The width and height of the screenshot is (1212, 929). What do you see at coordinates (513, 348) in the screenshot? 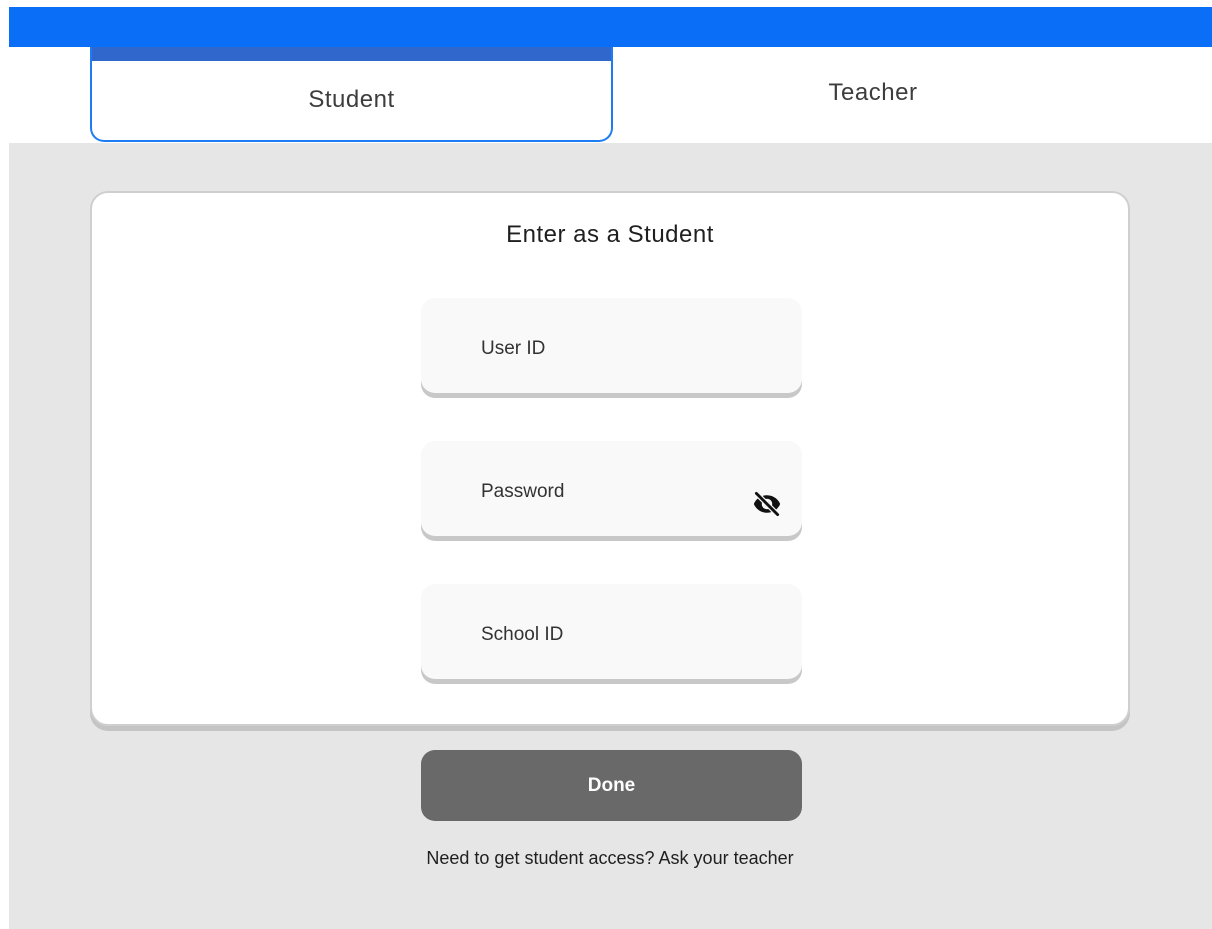
I see `user-id-placeholder: User ID` at bounding box center [513, 348].